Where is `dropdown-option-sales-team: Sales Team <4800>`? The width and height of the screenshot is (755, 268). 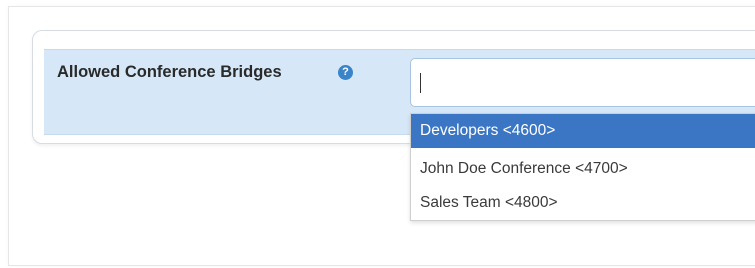
dropdown-option-sales-team: Sales Team <4800> is located at coordinates (583, 203).